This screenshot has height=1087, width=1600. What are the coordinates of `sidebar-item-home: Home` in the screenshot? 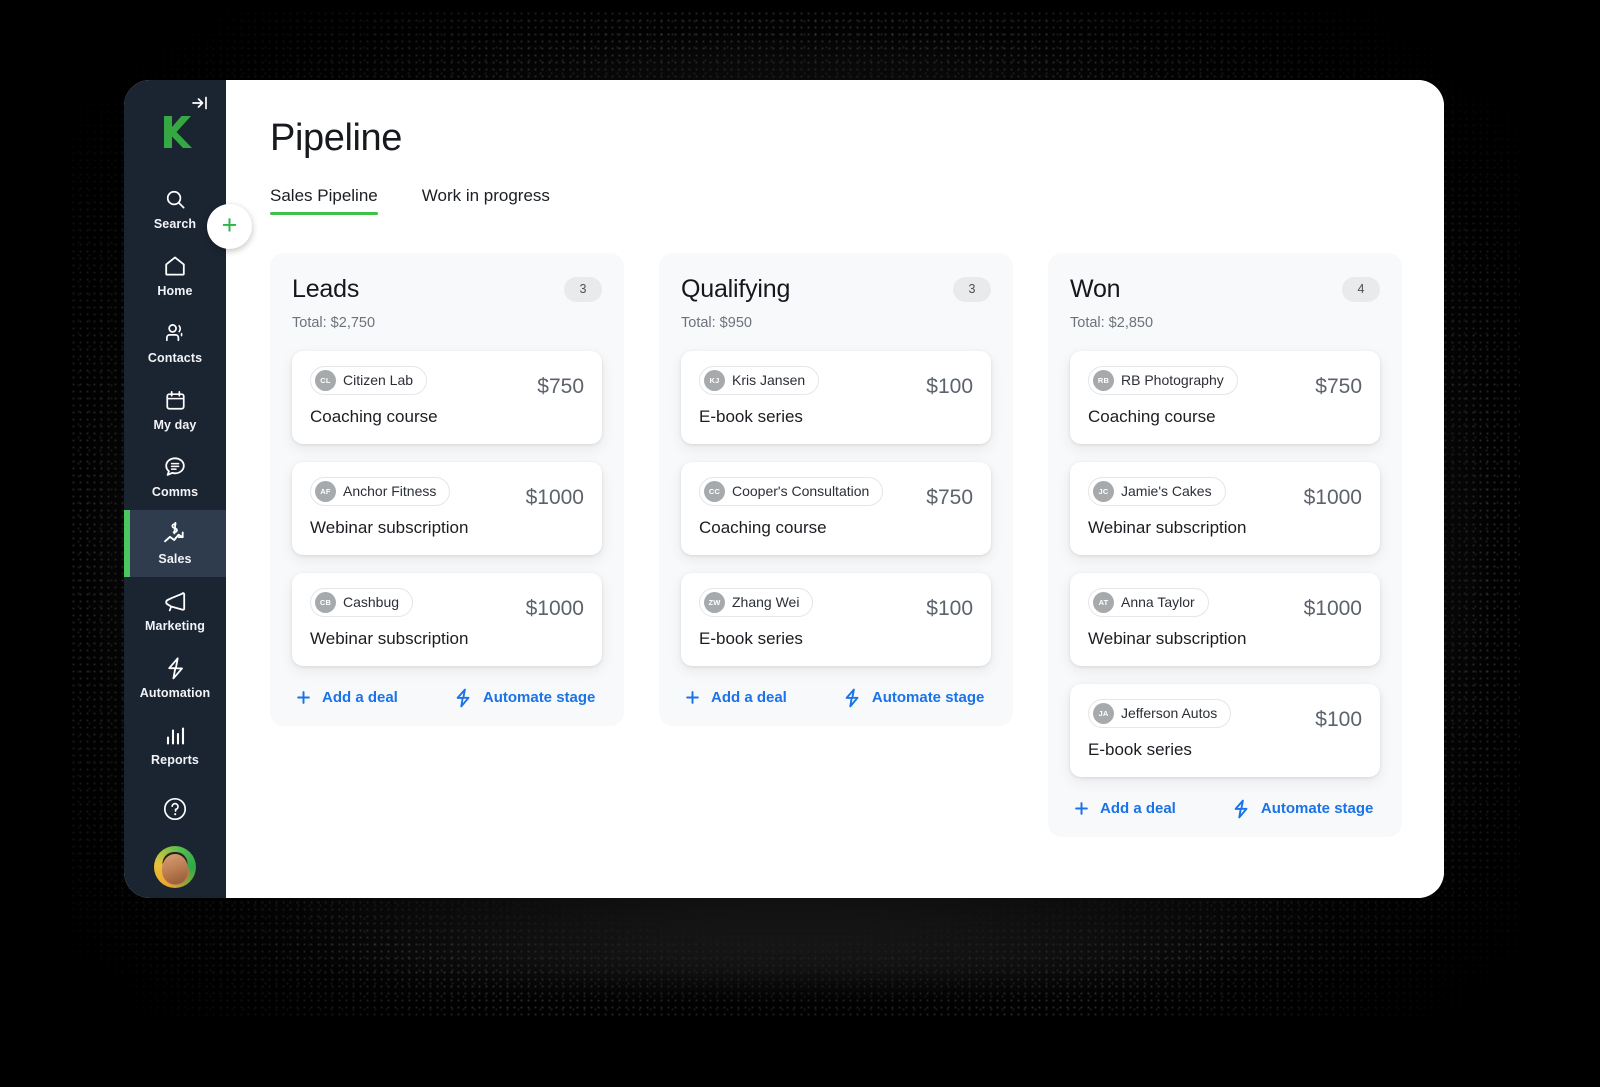 It's located at (175, 275).